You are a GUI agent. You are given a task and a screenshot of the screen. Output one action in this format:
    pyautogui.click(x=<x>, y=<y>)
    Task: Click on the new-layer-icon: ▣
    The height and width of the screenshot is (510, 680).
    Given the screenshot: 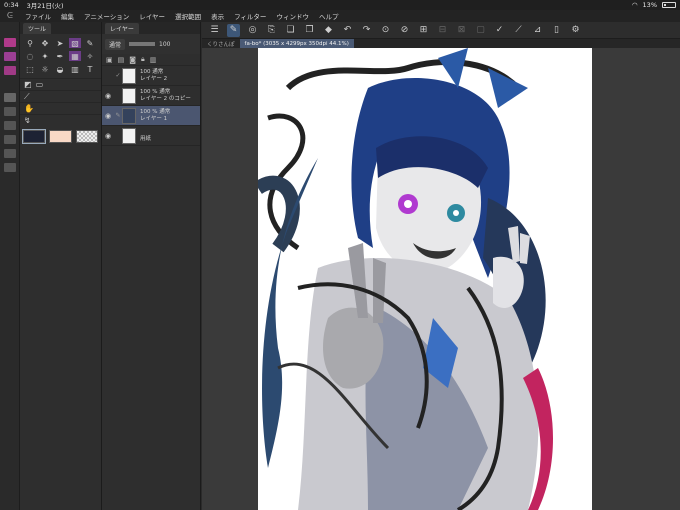 What is the action you would take?
    pyautogui.click(x=109, y=60)
    